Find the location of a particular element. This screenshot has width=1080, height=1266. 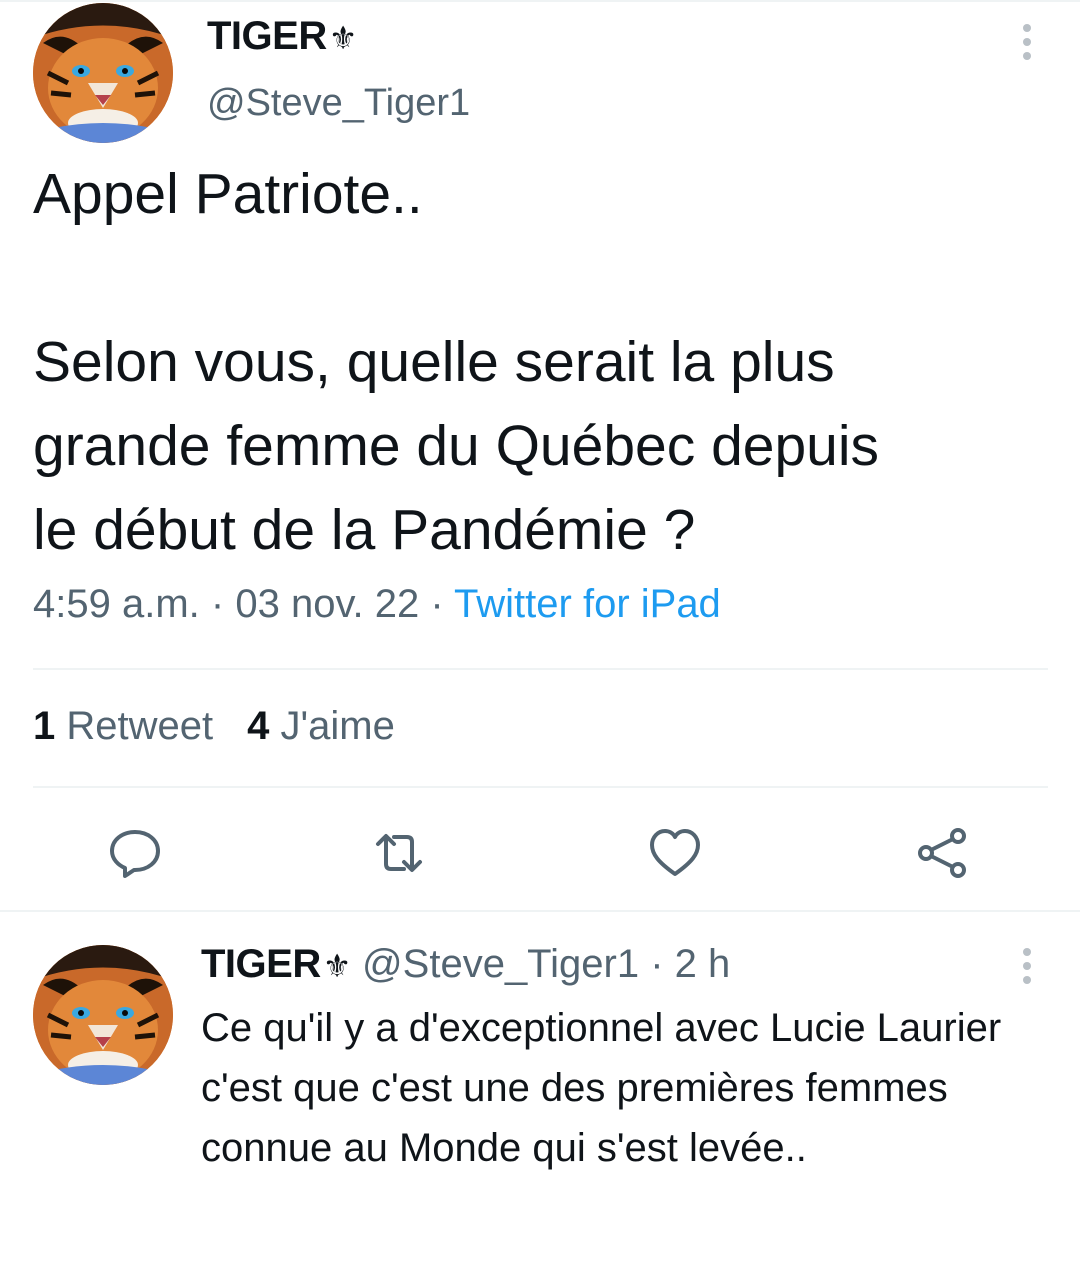

reply-icon is located at coordinates (135, 854).